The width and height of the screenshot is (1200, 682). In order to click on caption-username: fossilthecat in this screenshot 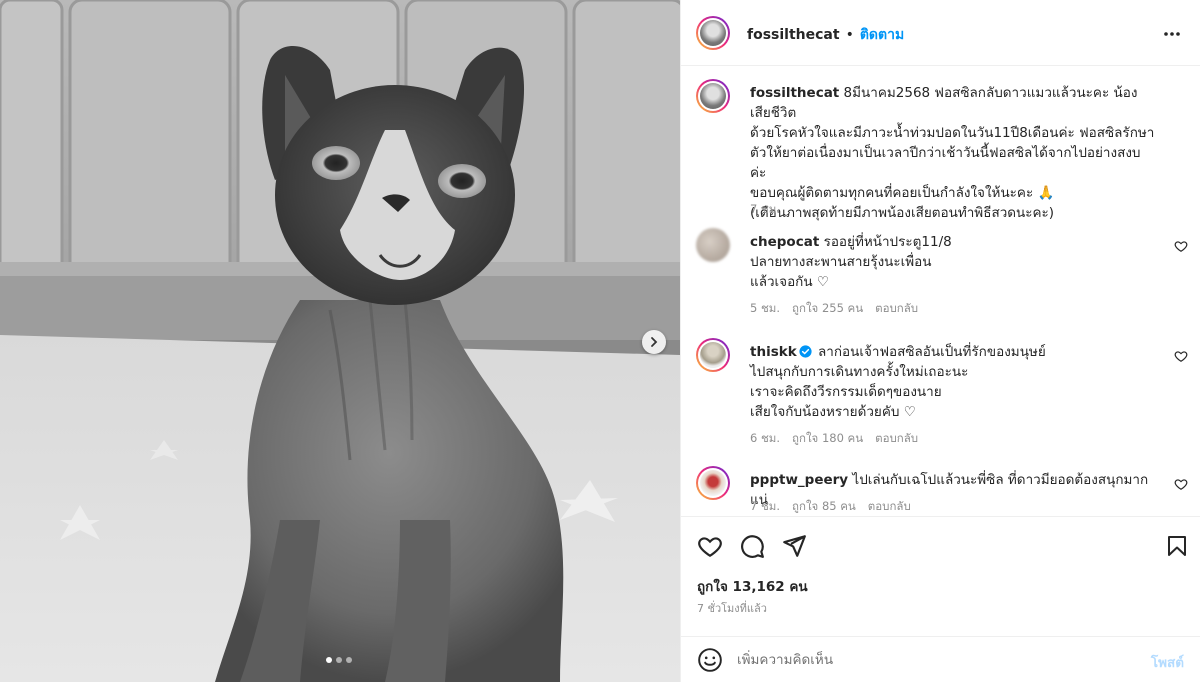, I will do `click(794, 93)`.